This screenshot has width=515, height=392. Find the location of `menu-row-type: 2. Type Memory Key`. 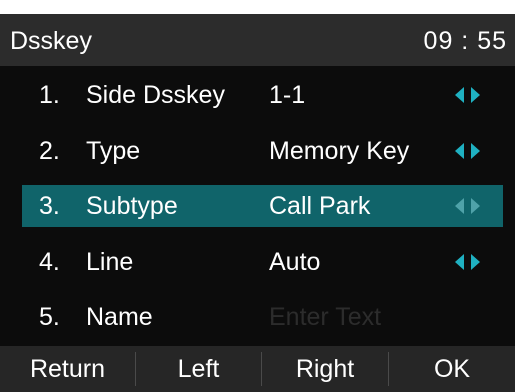

menu-row-type: 2. Type Memory Key is located at coordinates (262, 151).